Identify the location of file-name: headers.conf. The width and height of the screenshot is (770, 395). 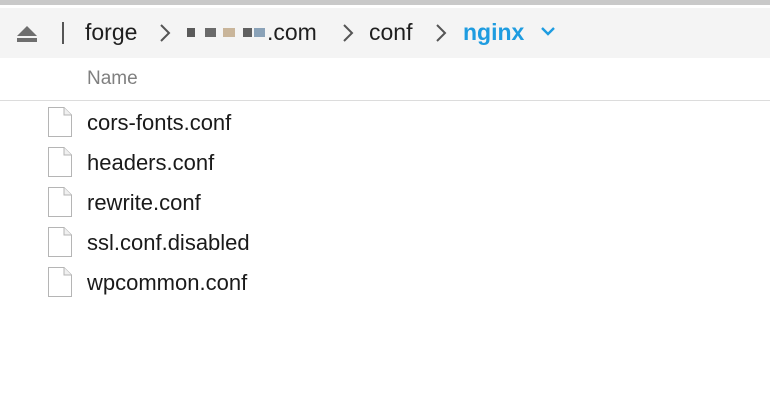
(151, 162).